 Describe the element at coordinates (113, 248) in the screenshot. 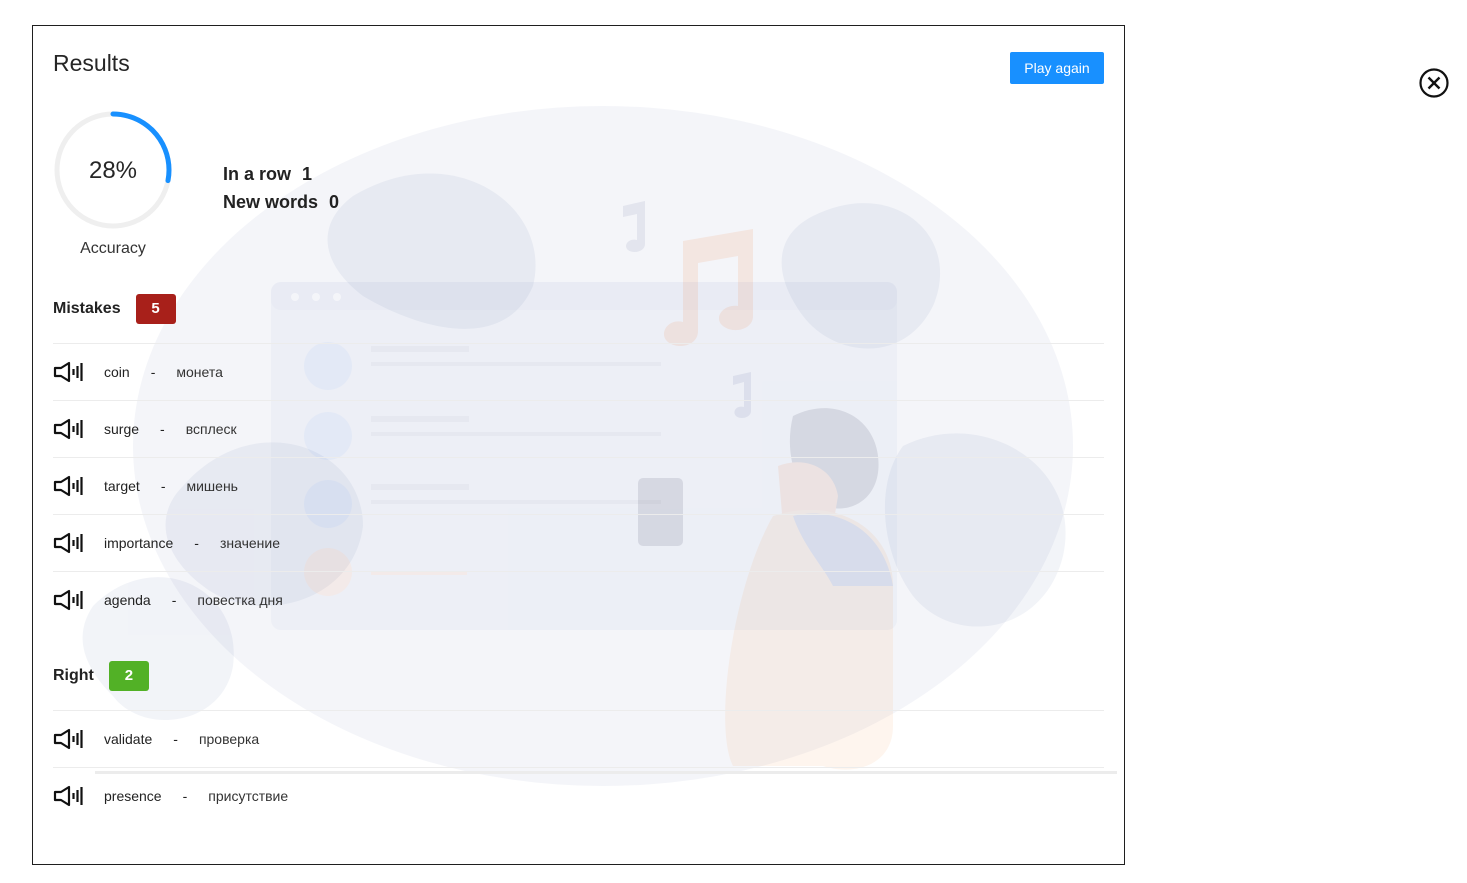

I see `accuracy-label: Accuracy` at that location.